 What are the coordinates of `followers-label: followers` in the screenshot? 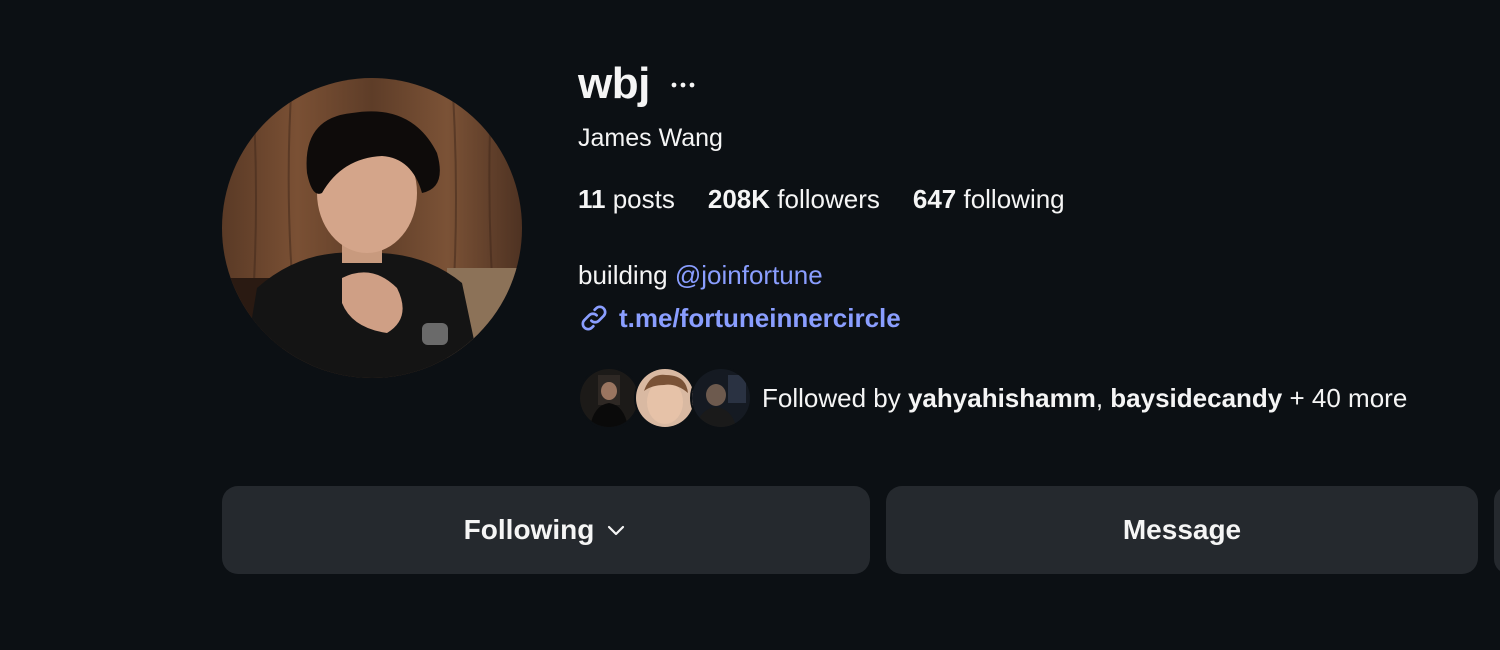 It's located at (825, 199).